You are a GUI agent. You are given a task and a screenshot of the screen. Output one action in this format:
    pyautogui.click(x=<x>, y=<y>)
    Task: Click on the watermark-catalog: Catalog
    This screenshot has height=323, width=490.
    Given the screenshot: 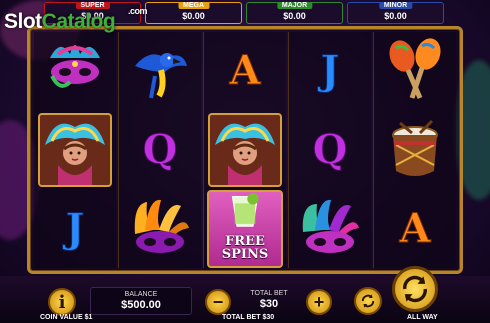 What is the action you would take?
    pyautogui.click(x=78, y=21)
    